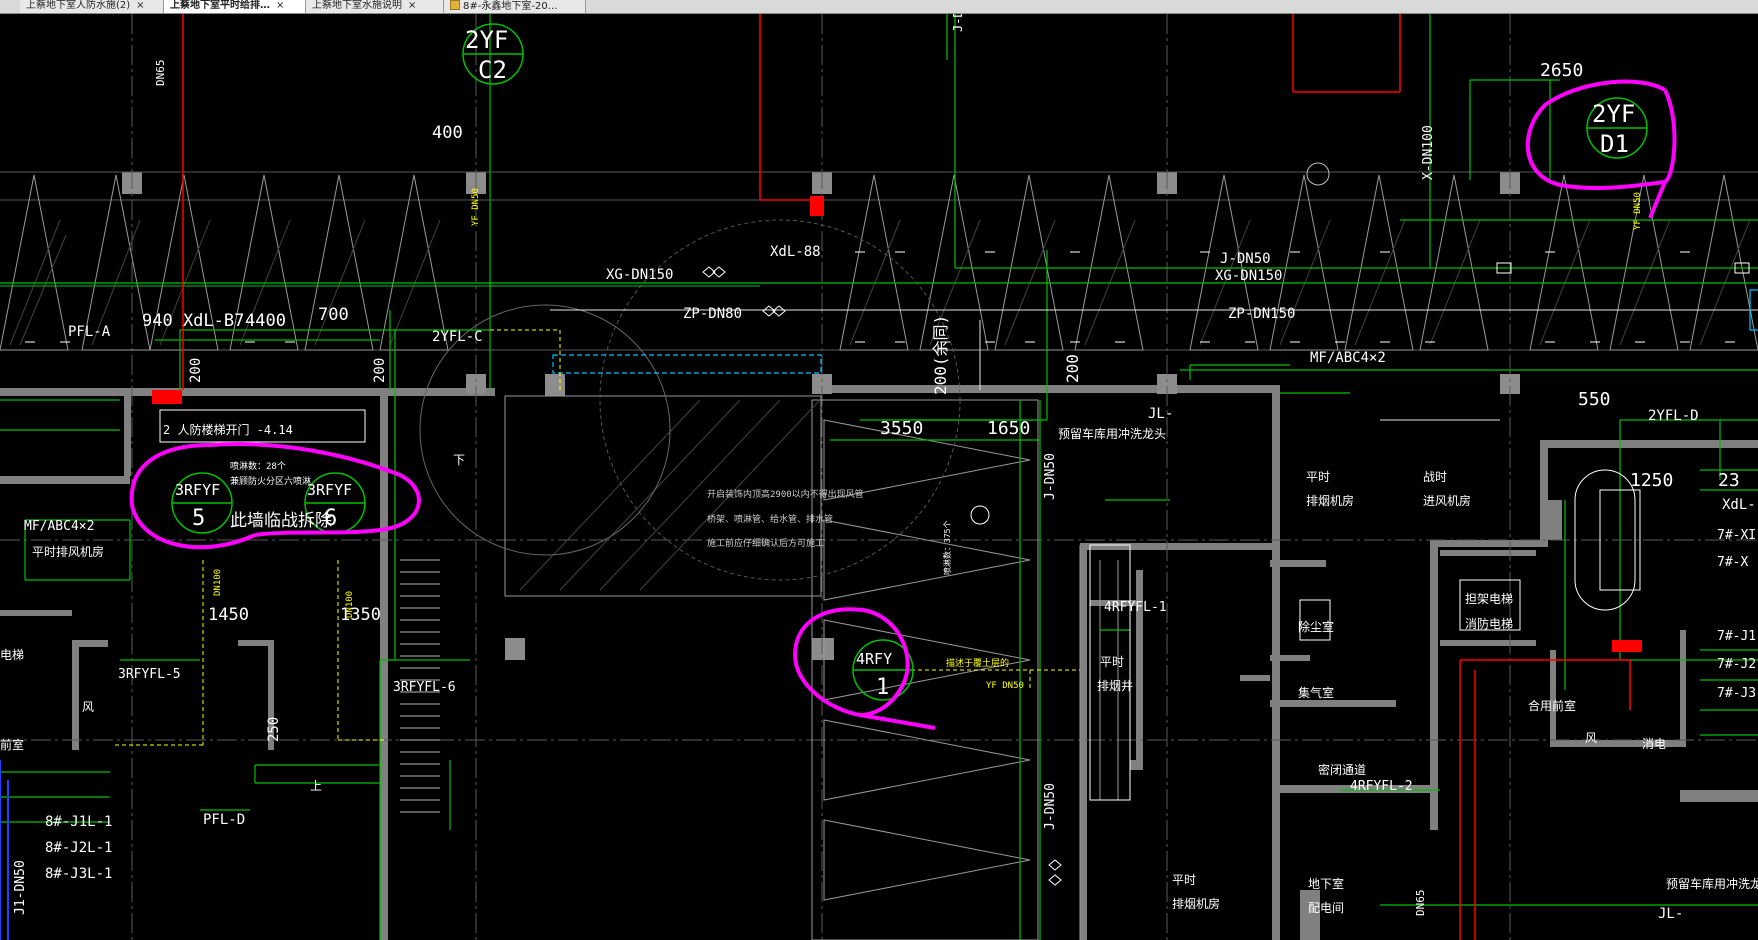  What do you see at coordinates (765, 543) in the screenshot?
I see `note-line-3: 施工前应仔细确认后方可施工` at bounding box center [765, 543].